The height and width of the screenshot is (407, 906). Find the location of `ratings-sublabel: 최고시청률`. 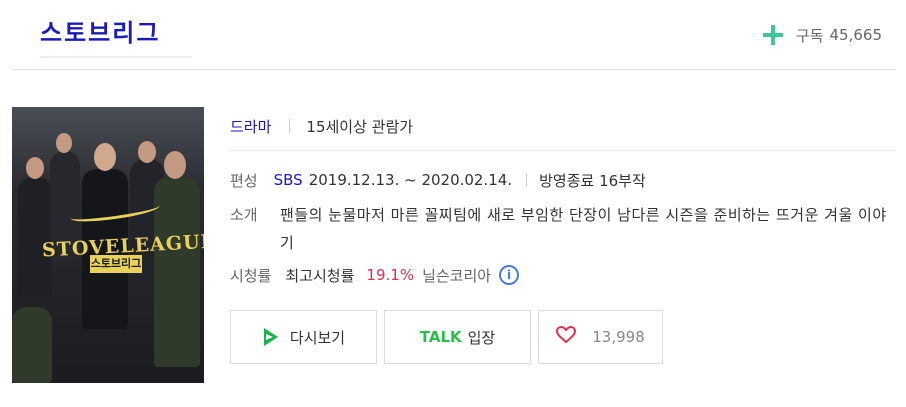

ratings-sublabel: 최고시청률 is located at coordinates (320, 275).